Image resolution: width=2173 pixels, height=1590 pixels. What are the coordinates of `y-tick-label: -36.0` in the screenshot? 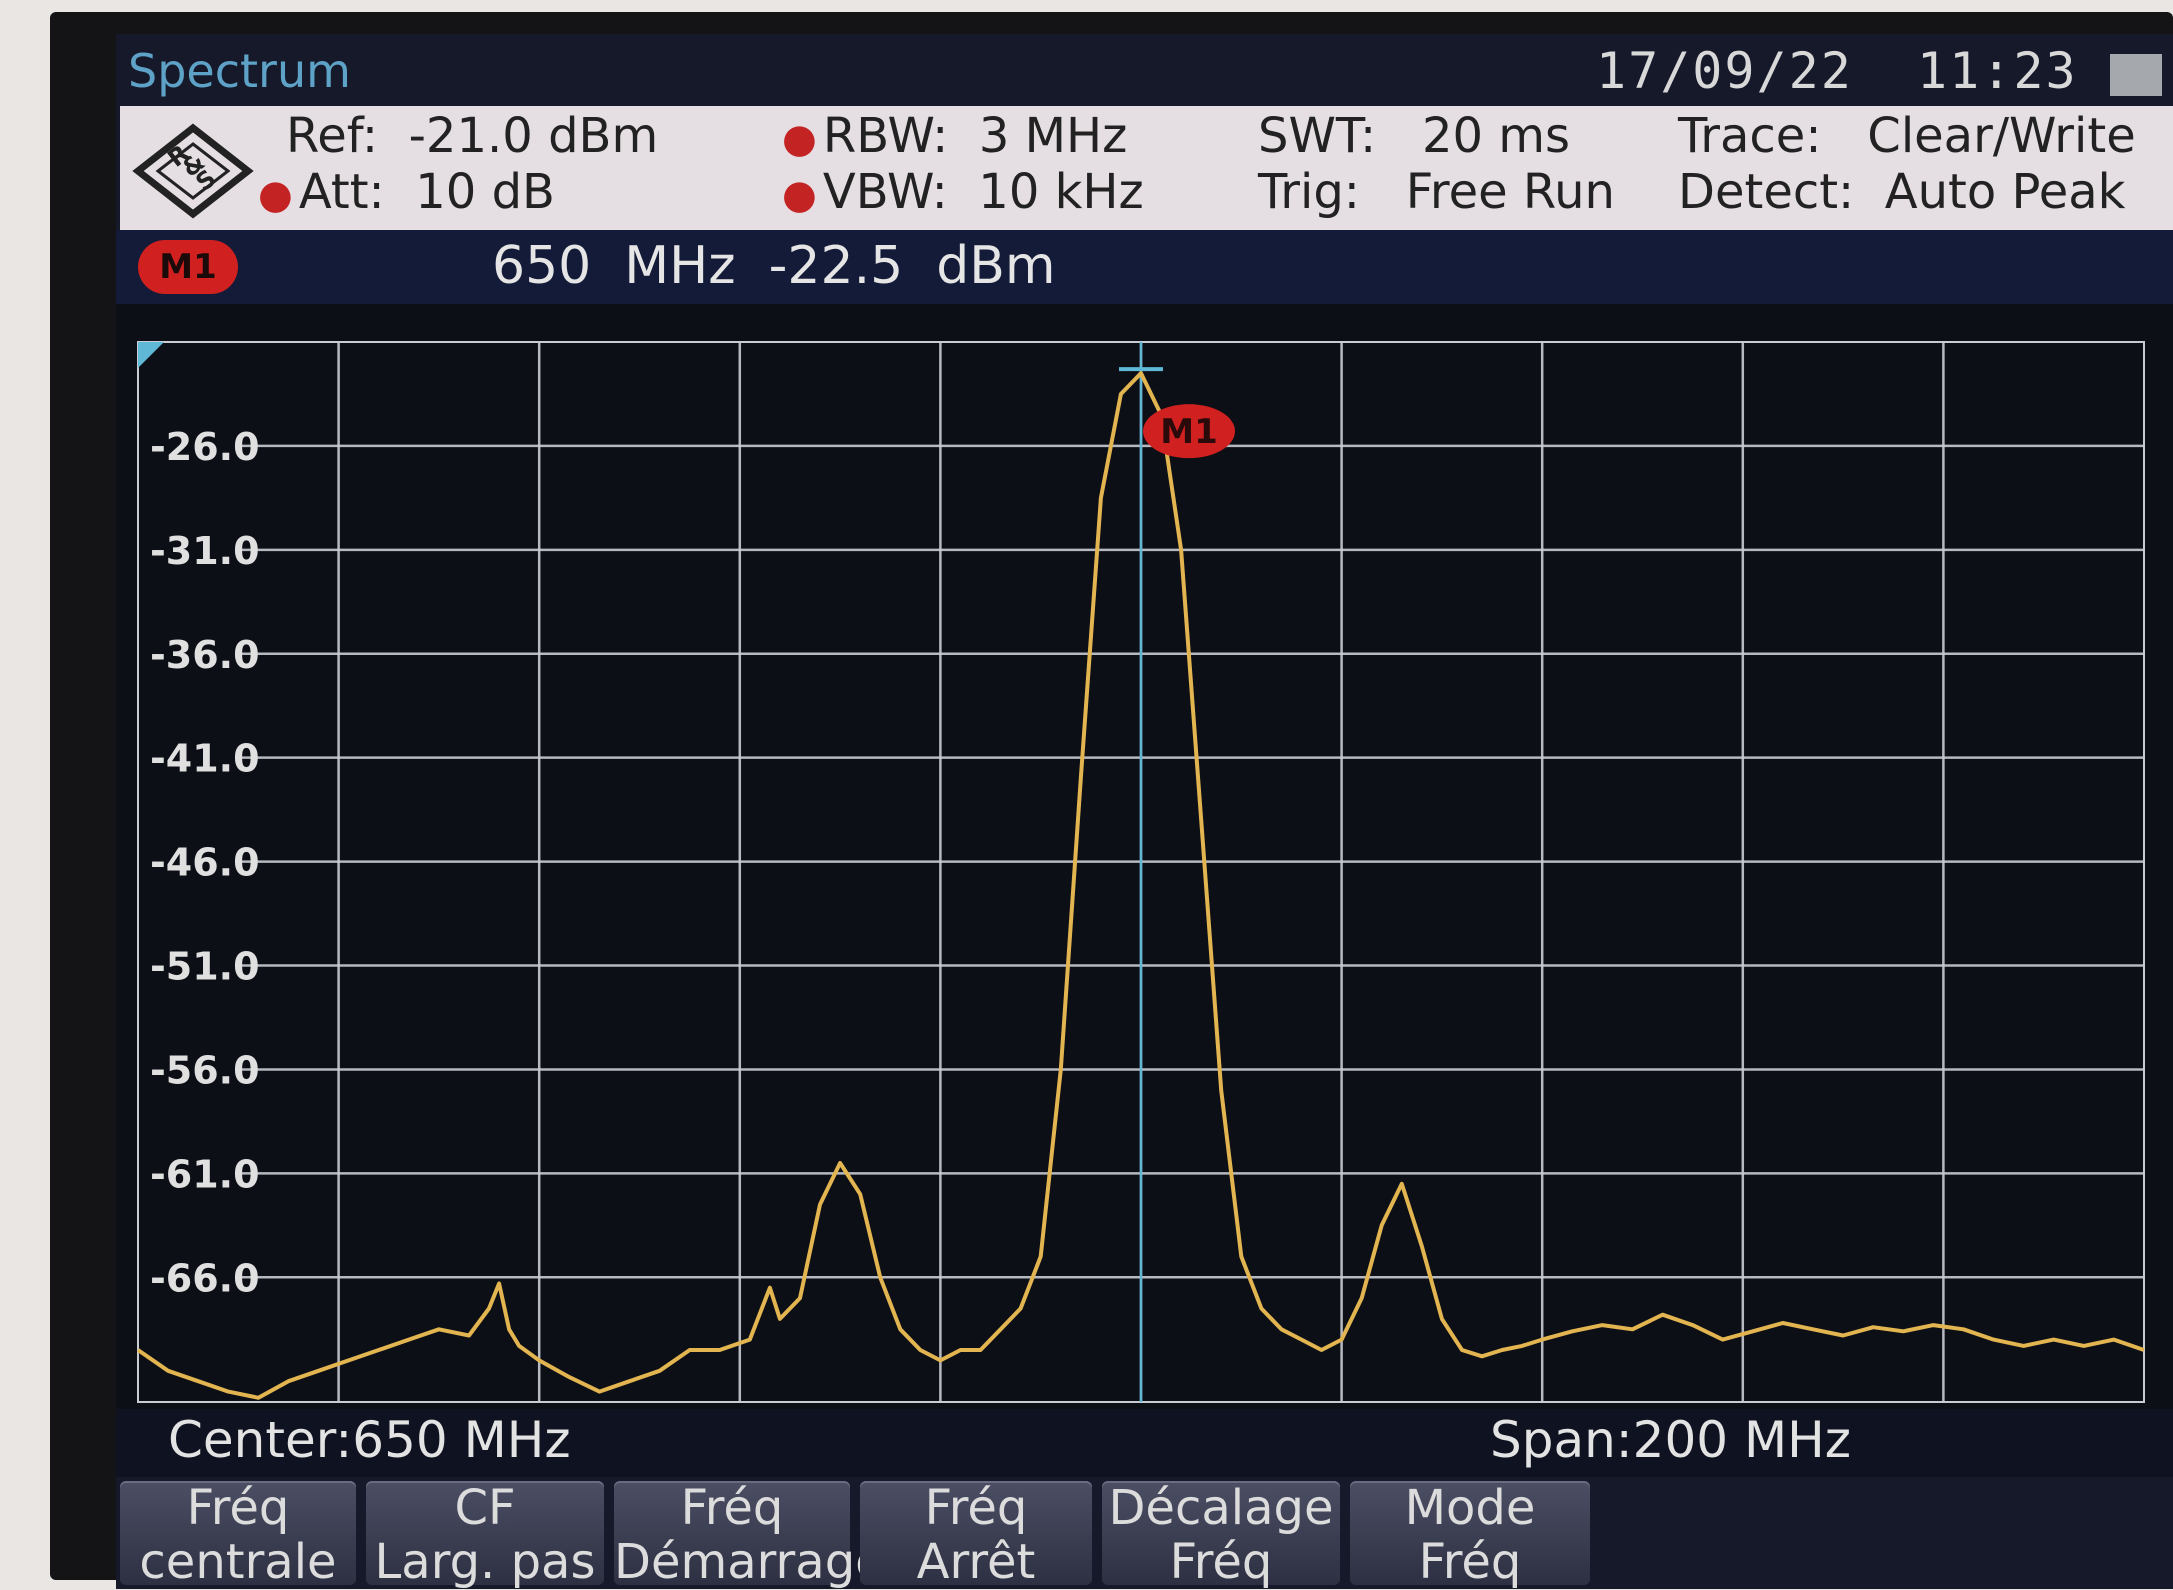 It's located at (205, 655).